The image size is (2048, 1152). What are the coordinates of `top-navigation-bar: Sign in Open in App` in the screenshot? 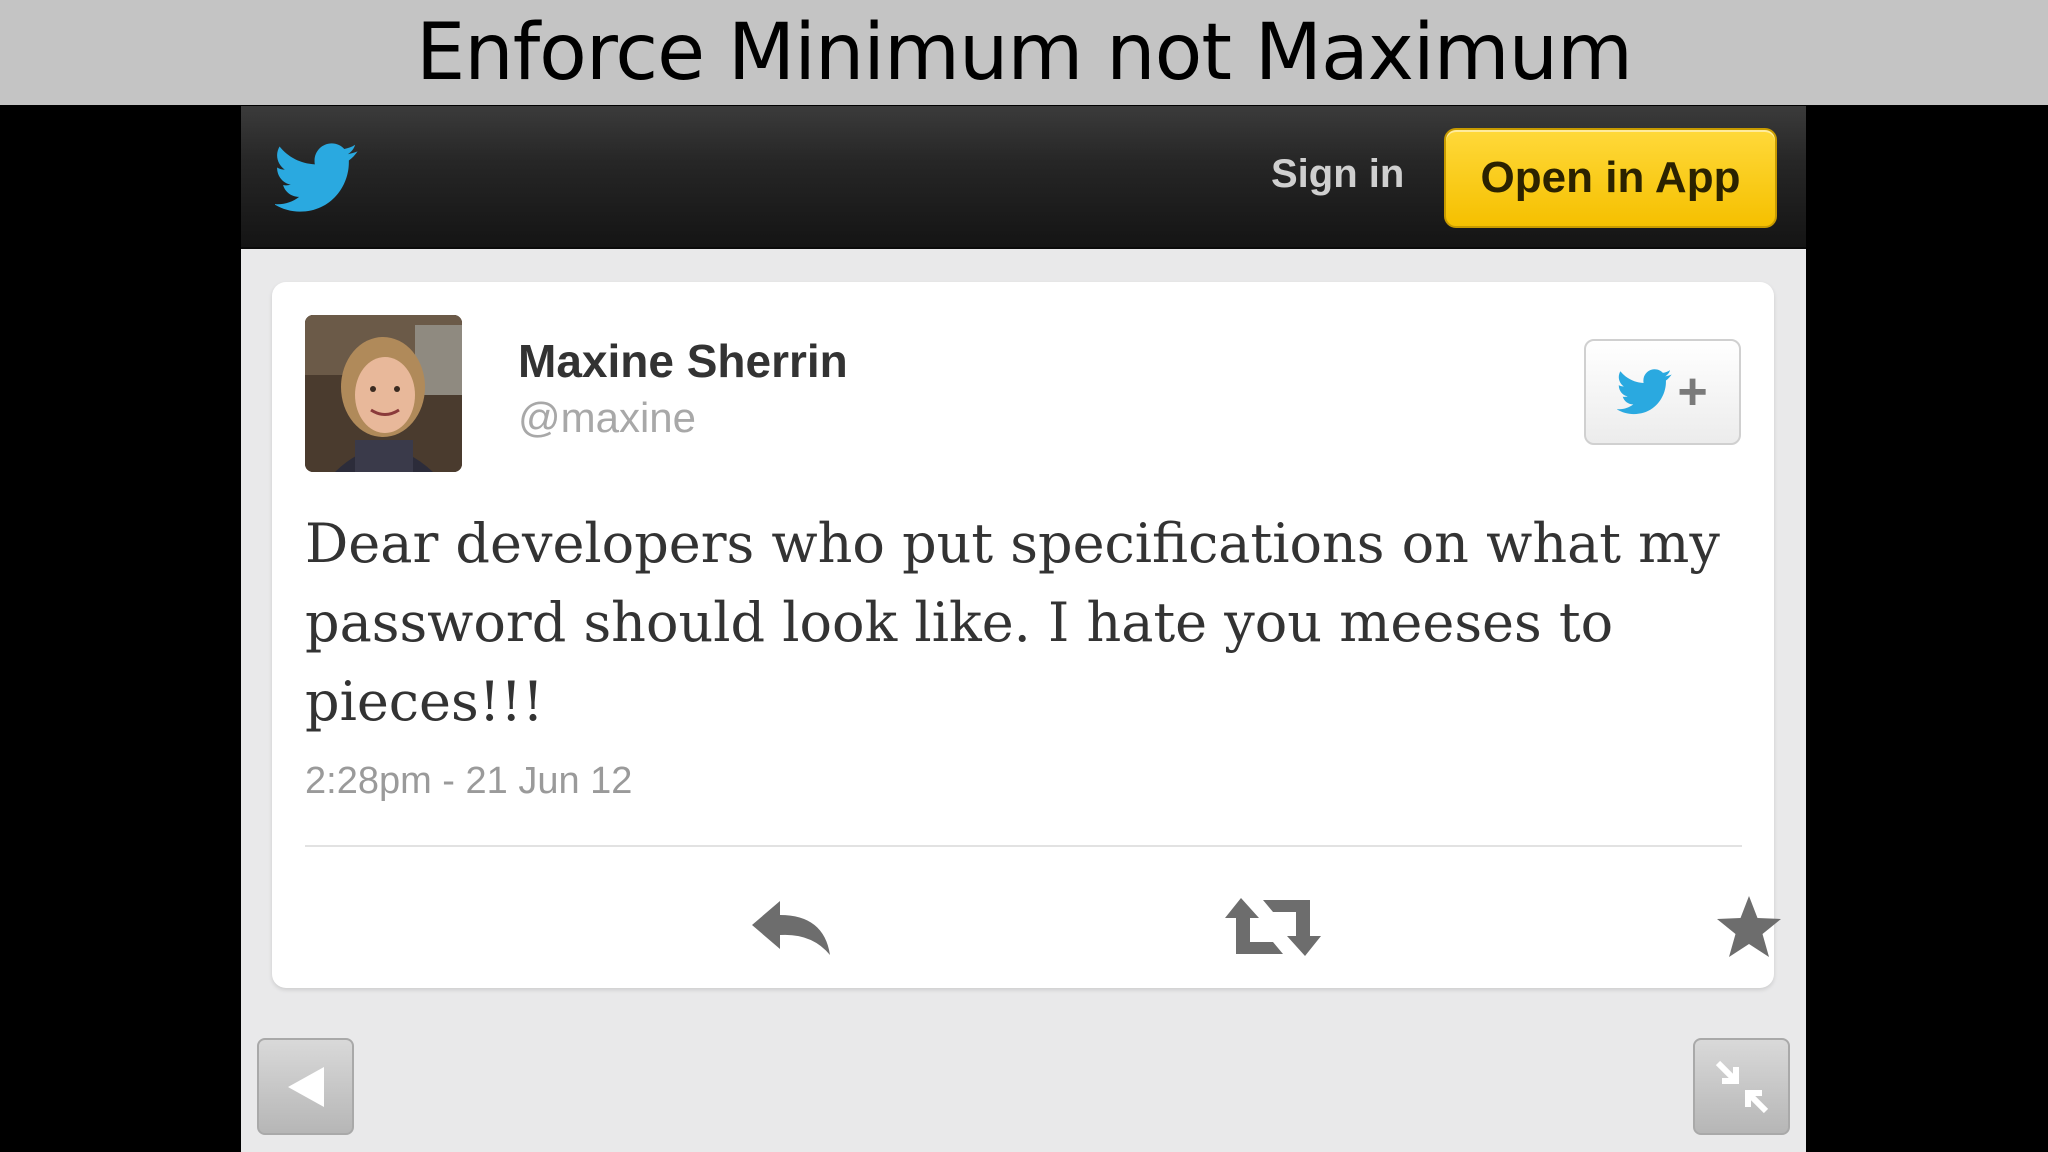 It's located at (1023, 177).